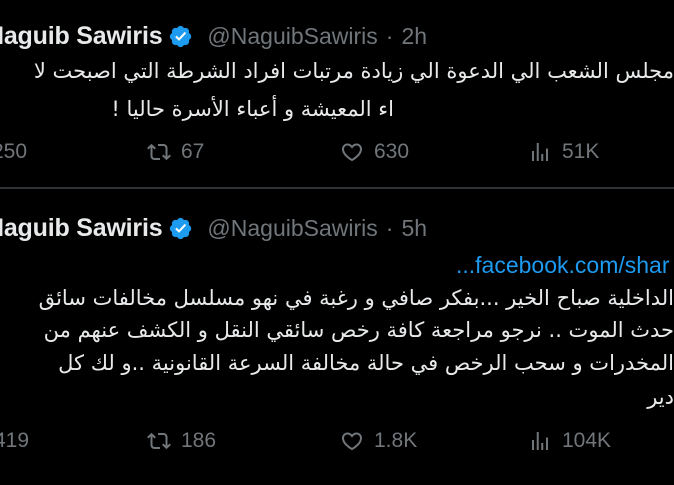 Image resolution: width=674 pixels, height=485 pixels. I want to click on views-count: 51K, so click(581, 151).